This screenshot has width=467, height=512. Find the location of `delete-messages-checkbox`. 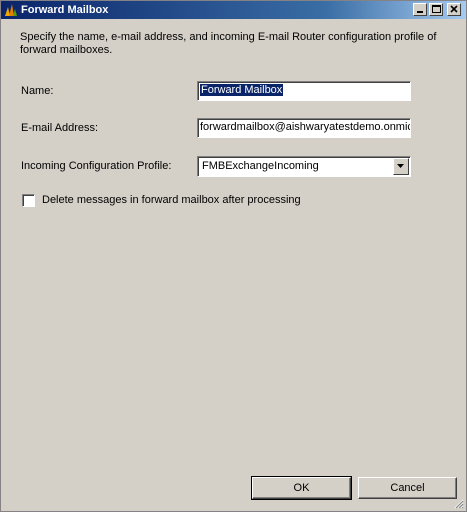

delete-messages-checkbox is located at coordinates (28, 200).